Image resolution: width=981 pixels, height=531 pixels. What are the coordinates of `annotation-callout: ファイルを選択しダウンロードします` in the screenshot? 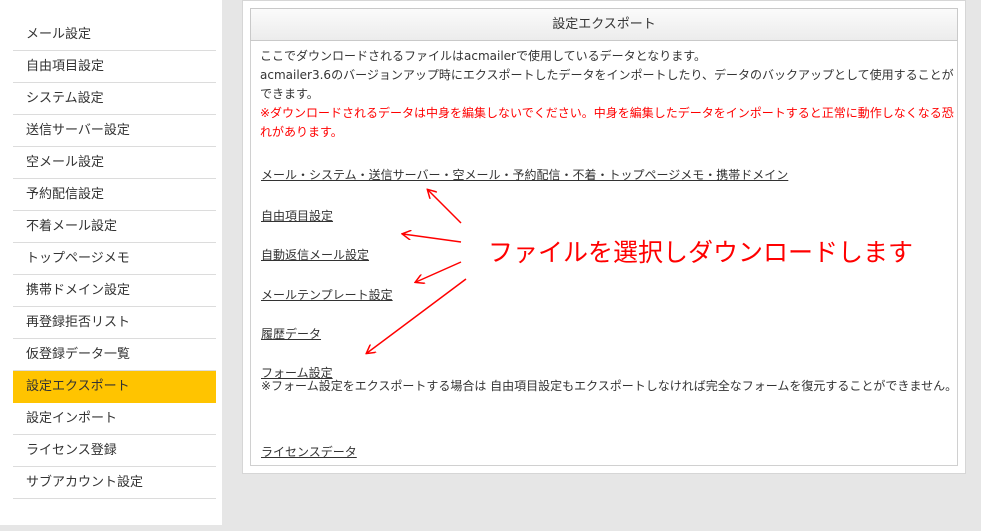 It's located at (701, 252).